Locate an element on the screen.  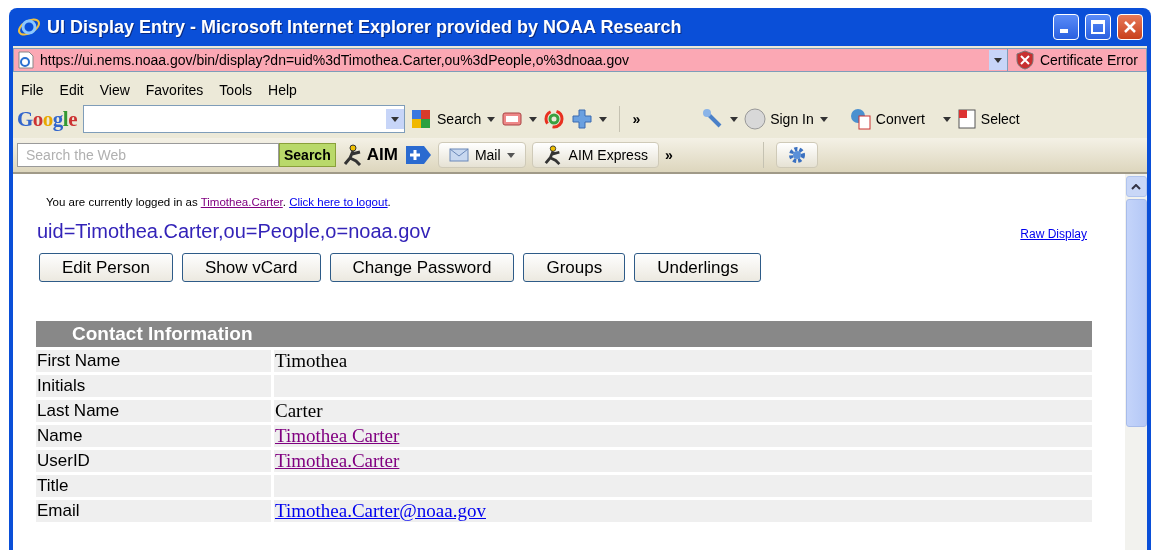
scrollbar is located at coordinates (1136, 362).